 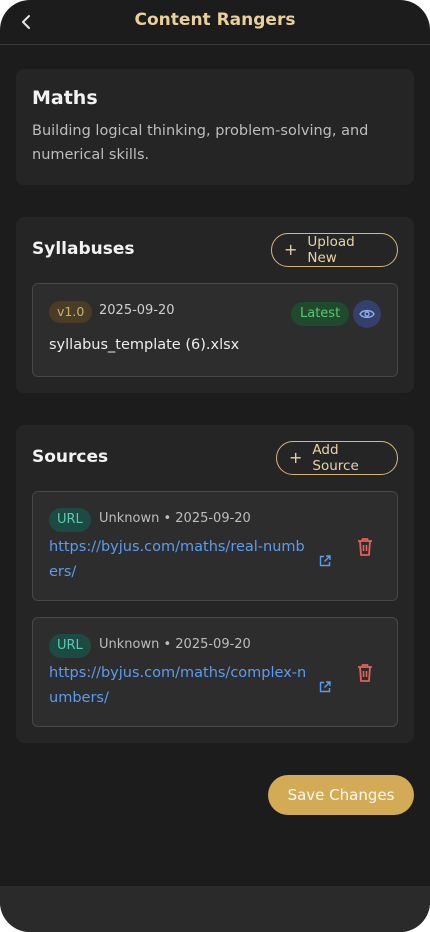 I want to click on upload-new-label: Upload New, so click(x=331, y=250).